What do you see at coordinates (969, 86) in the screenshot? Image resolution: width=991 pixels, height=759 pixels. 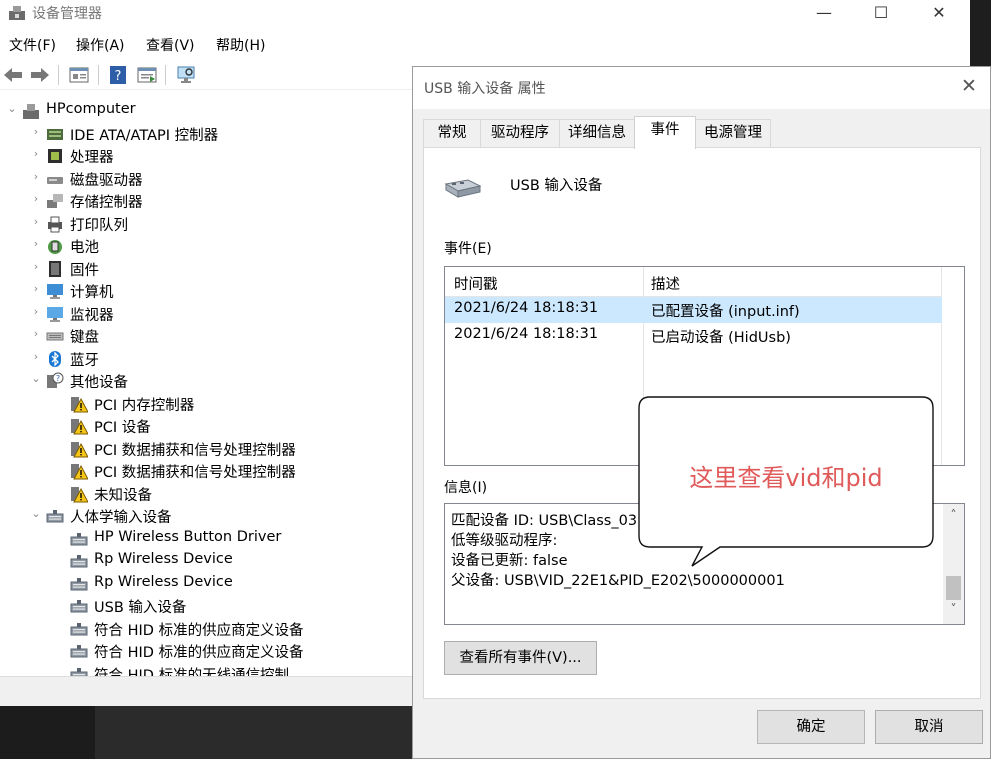 I see `dialog-close-button: ✕` at bounding box center [969, 86].